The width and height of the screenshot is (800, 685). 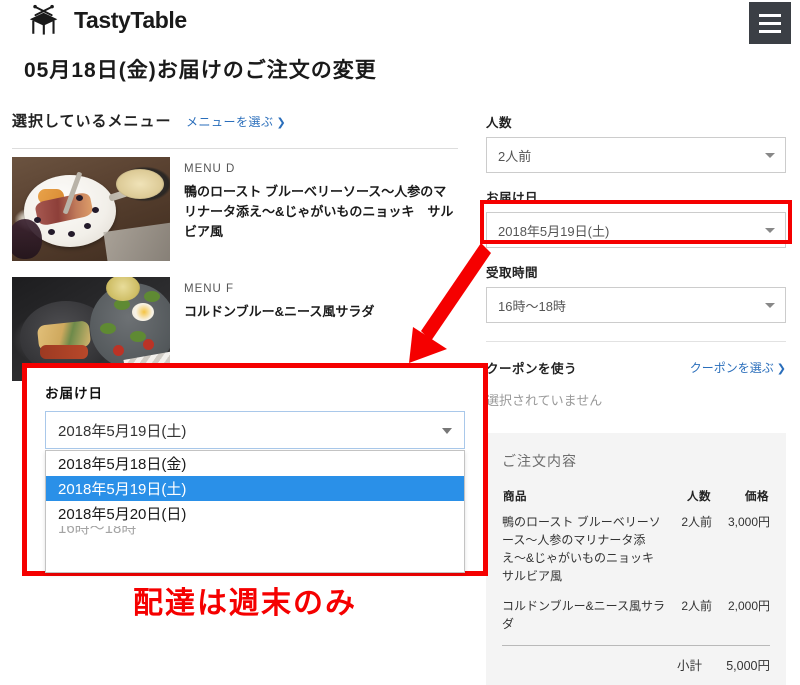 What do you see at coordinates (748, 606) in the screenshot?
I see `order-item-price: 2,000円` at bounding box center [748, 606].